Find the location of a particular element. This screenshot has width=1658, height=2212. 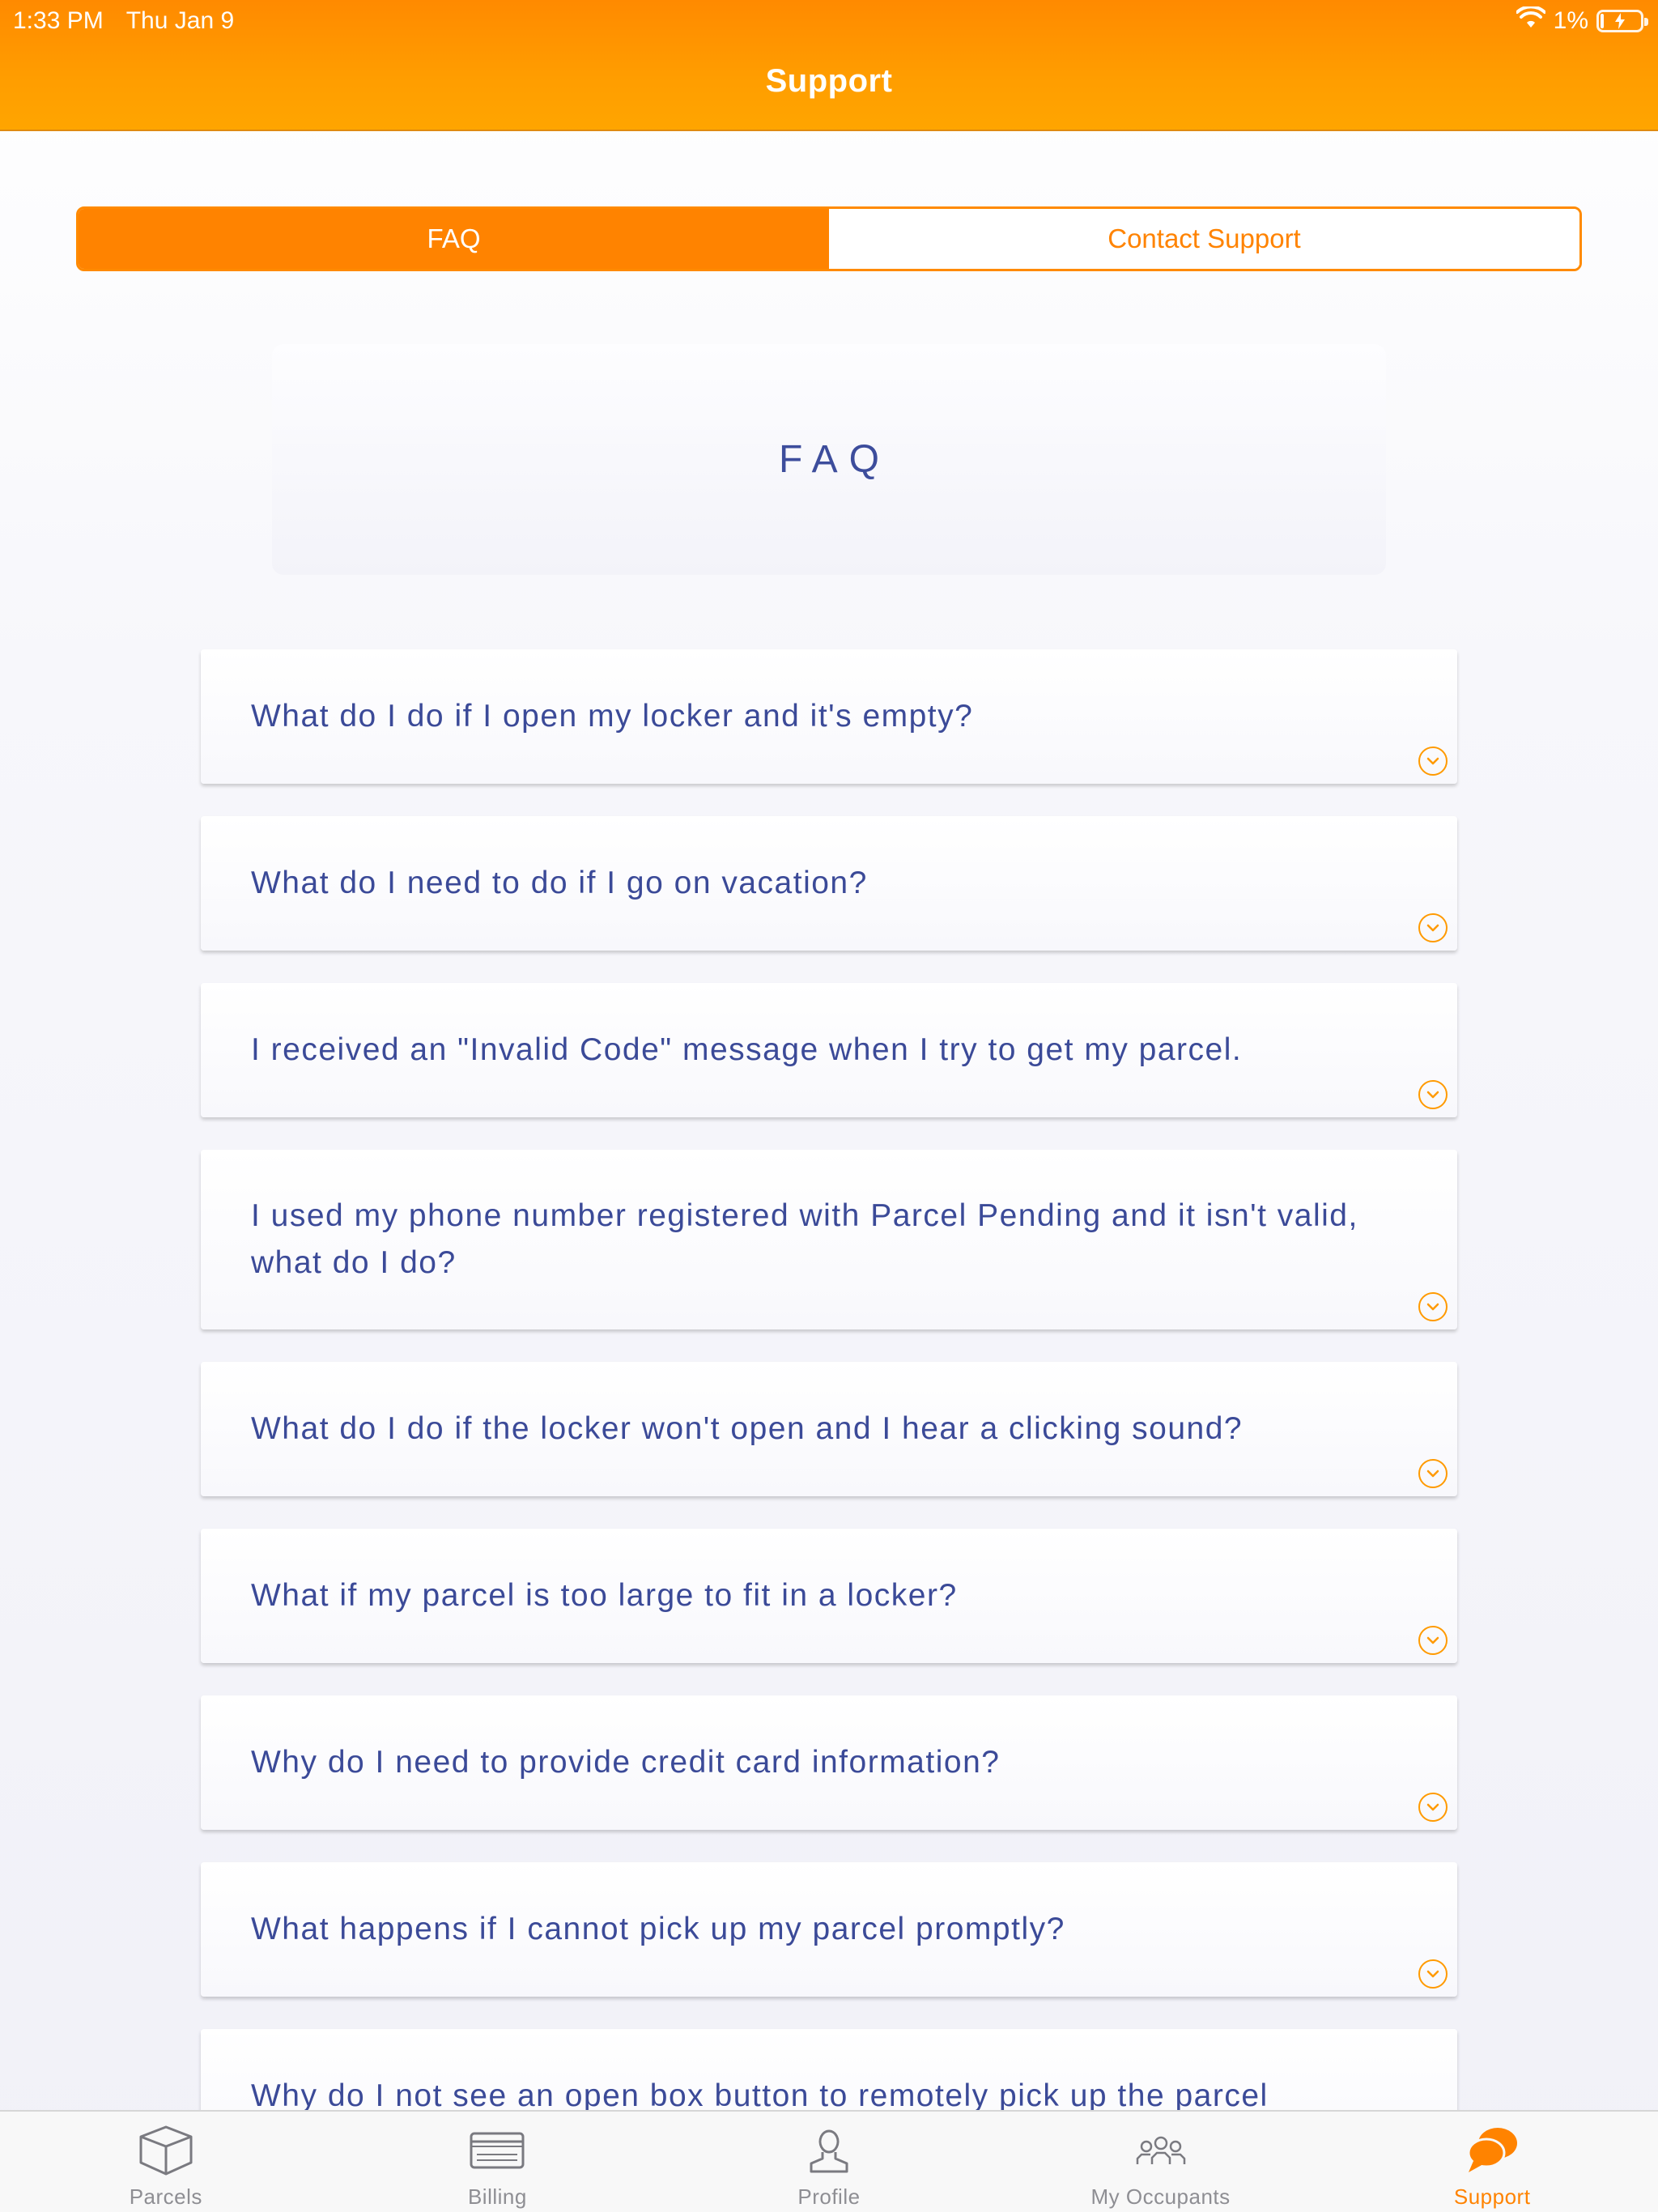

support-segmented-control: FAQ Contact Support is located at coordinates (829, 238).